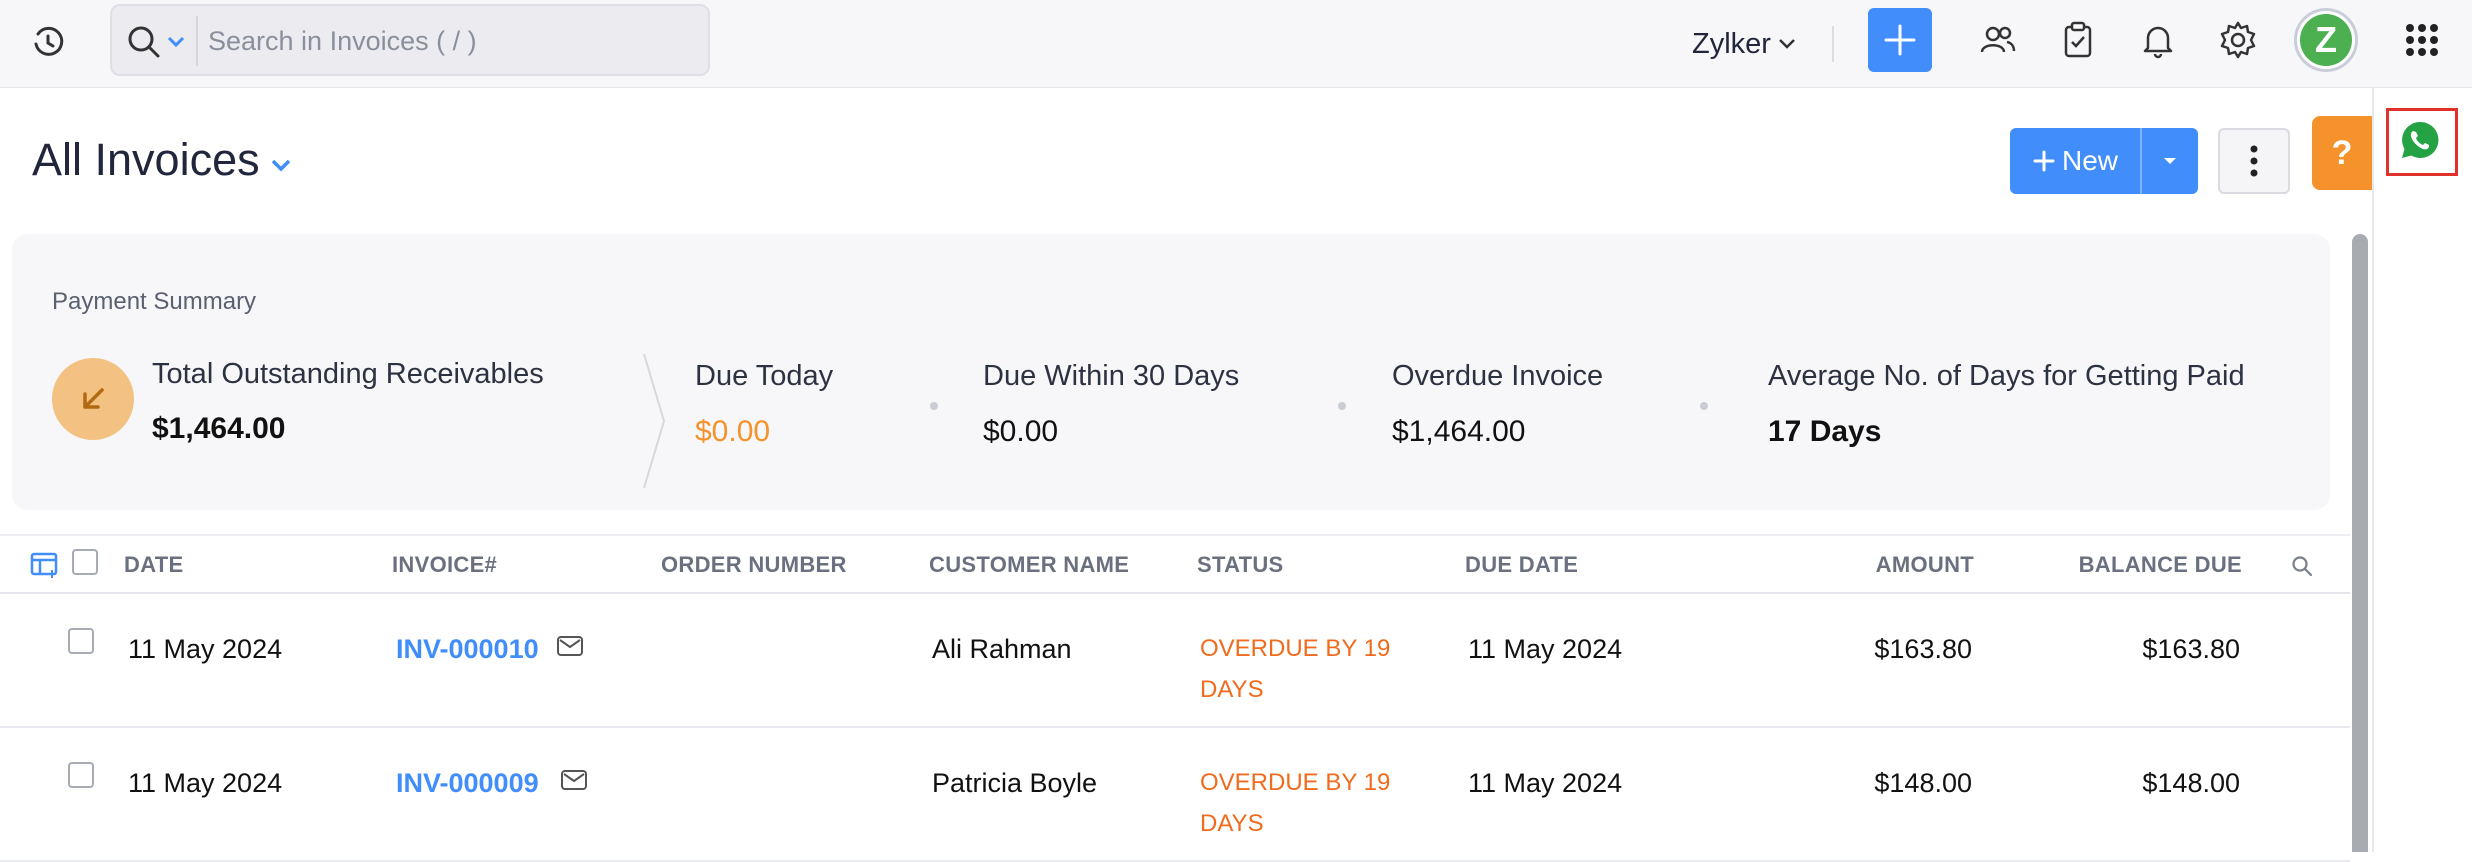  Describe the element at coordinates (85, 562) in the screenshot. I see `select-all-checkbox` at that location.